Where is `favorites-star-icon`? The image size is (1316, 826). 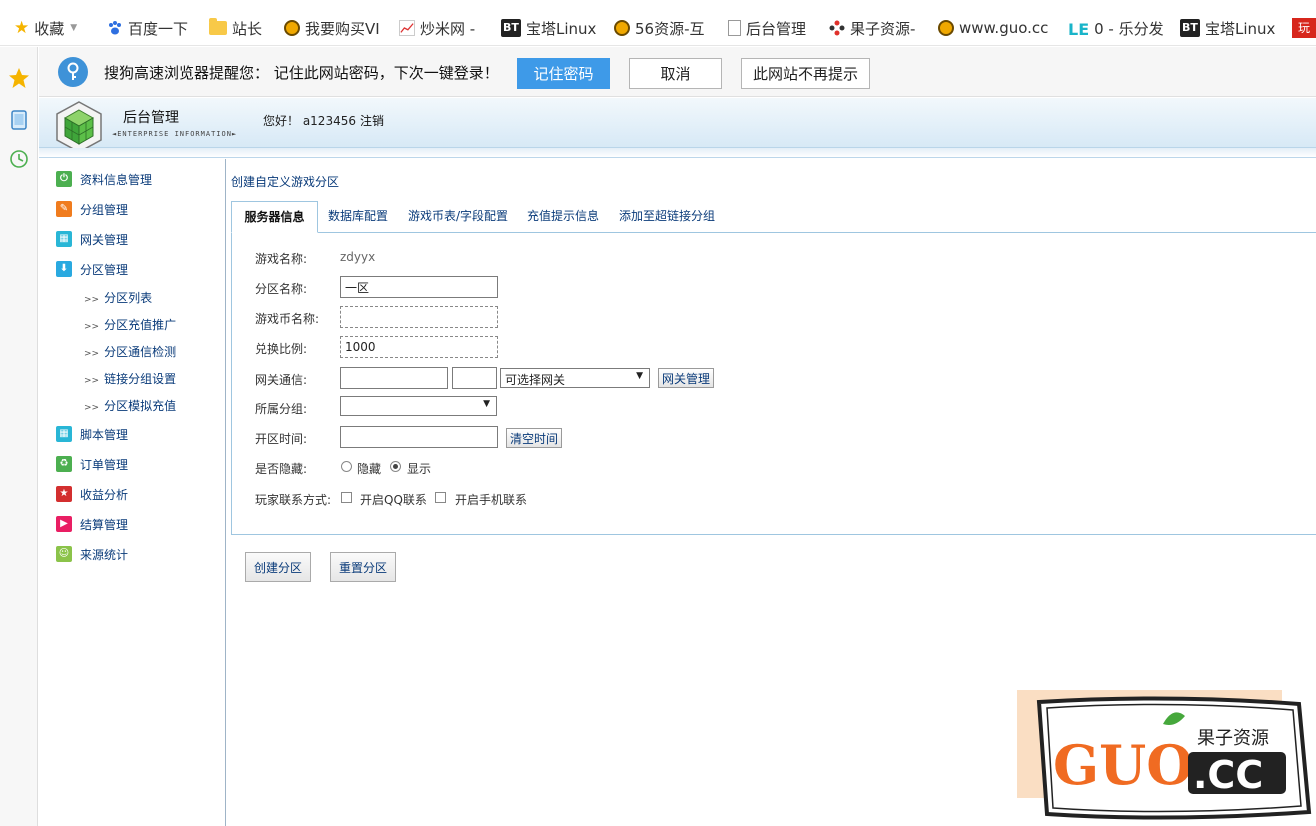 favorites-star-icon is located at coordinates (19, 78).